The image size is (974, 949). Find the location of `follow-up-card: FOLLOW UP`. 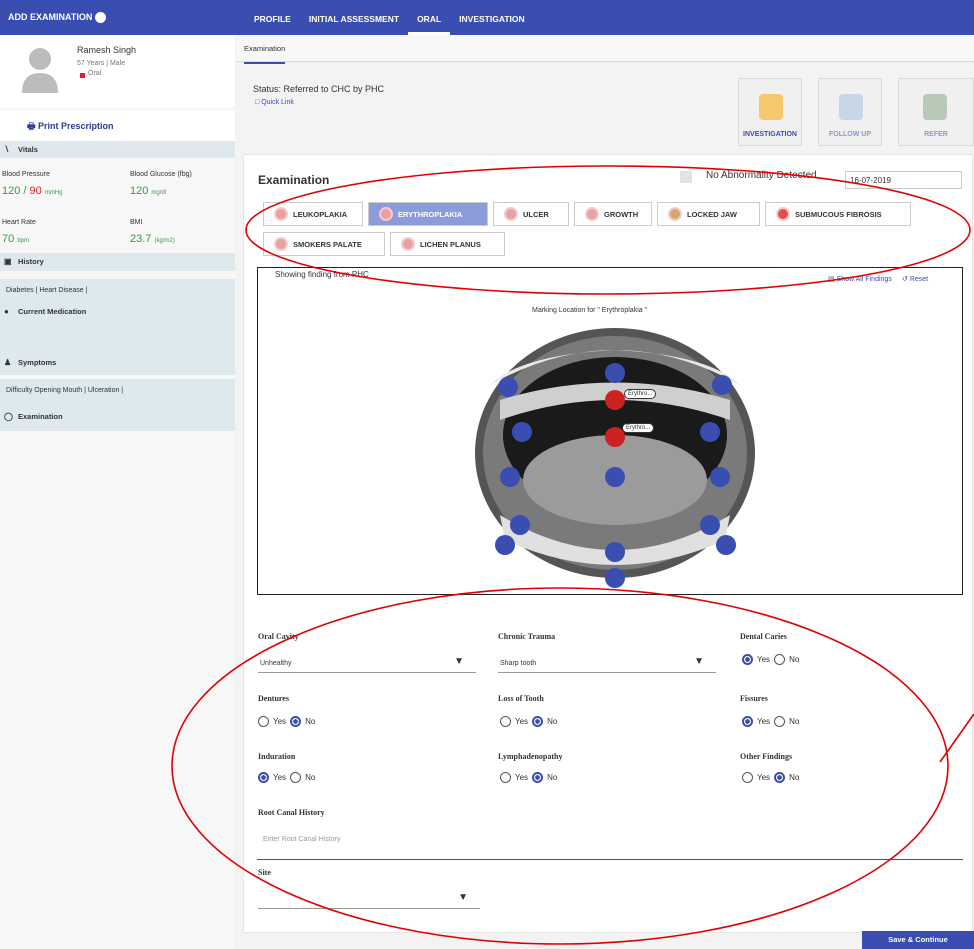

follow-up-card: FOLLOW UP is located at coordinates (850, 112).